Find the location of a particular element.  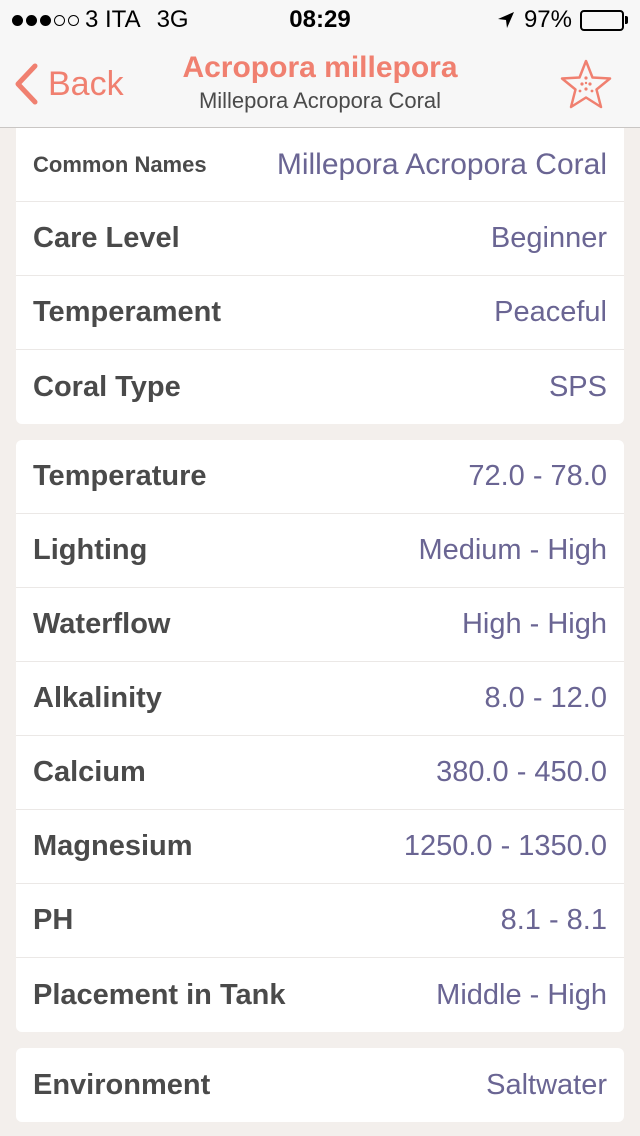

param-row-temperature: Temperature 72.0 - 78.0 is located at coordinates (320, 477).